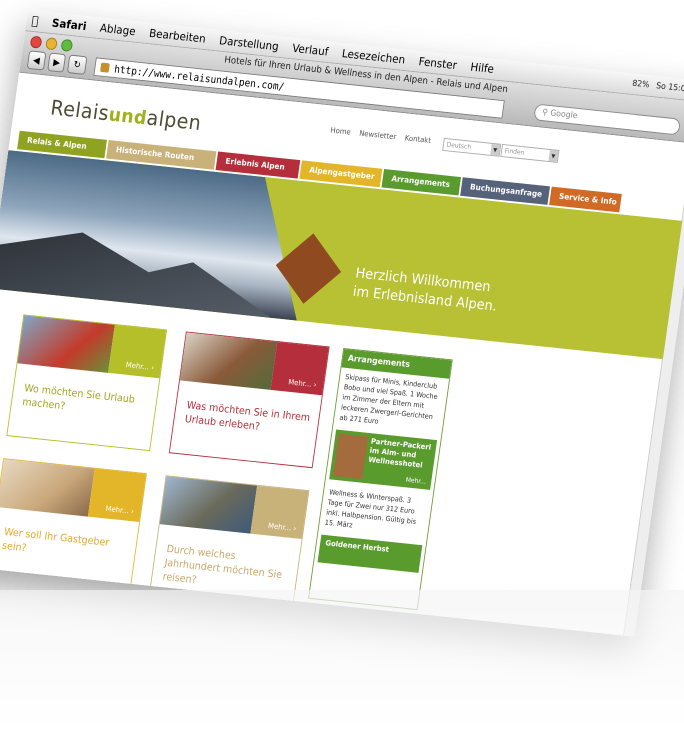 The width and height of the screenshot is (684, 729). I want to click on logo-relais: Relais, so click(80, 111).